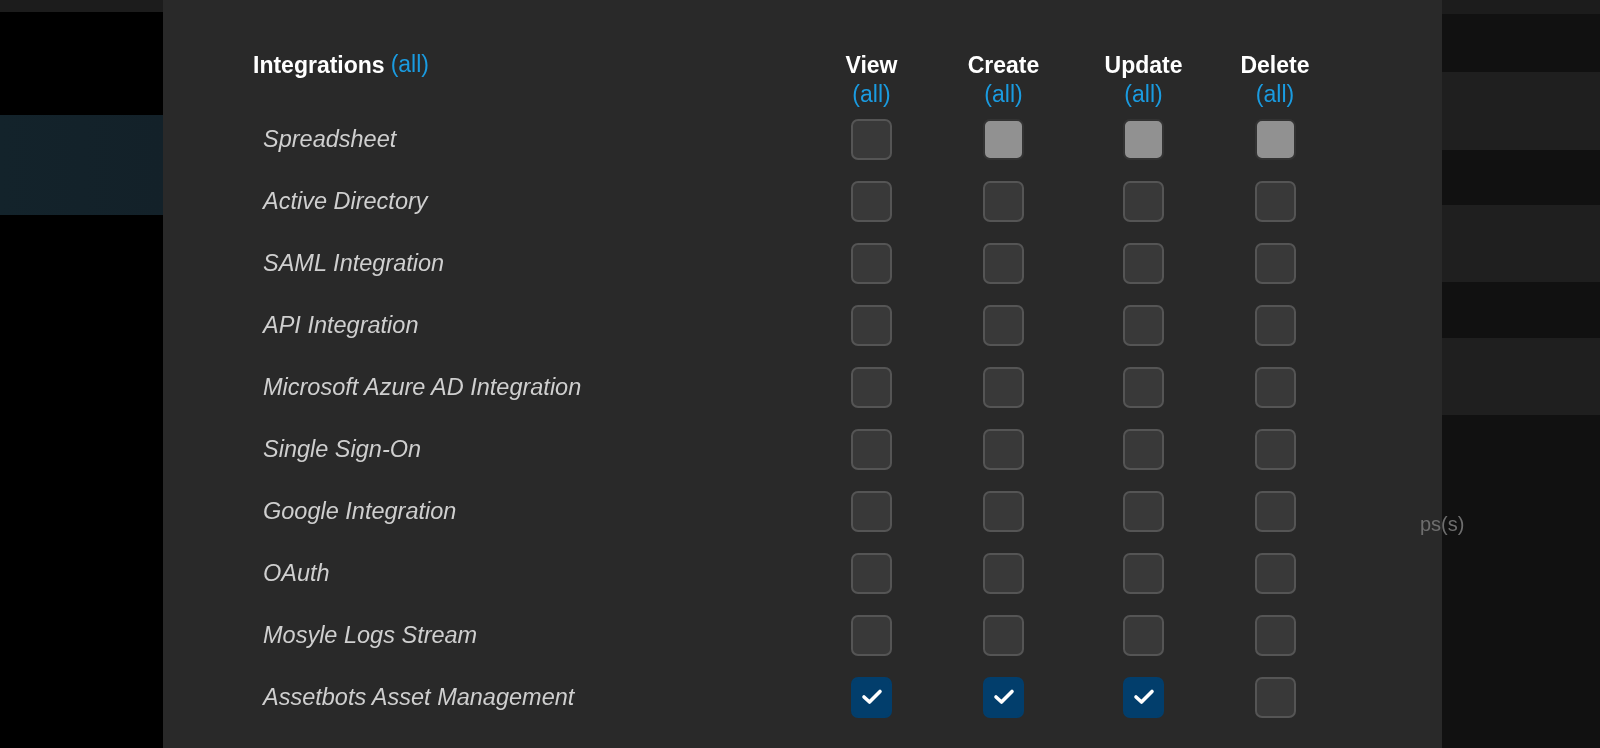 This screenshot has width=1600, height=748. What do you see at coordinates (1442, 524) in the screenshot?
I see `background-text: ps(s)` at bounding box center [1442, 524].